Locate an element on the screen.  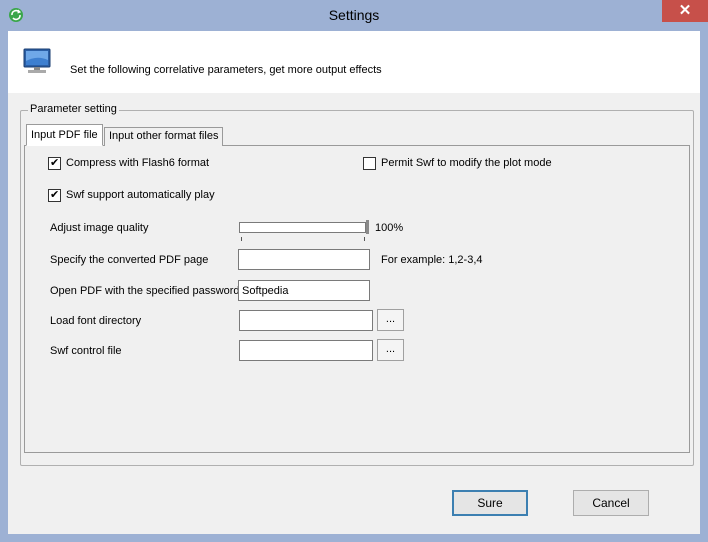
tab-input-pdf: Input PDF file is located at coordinates (64, 135).